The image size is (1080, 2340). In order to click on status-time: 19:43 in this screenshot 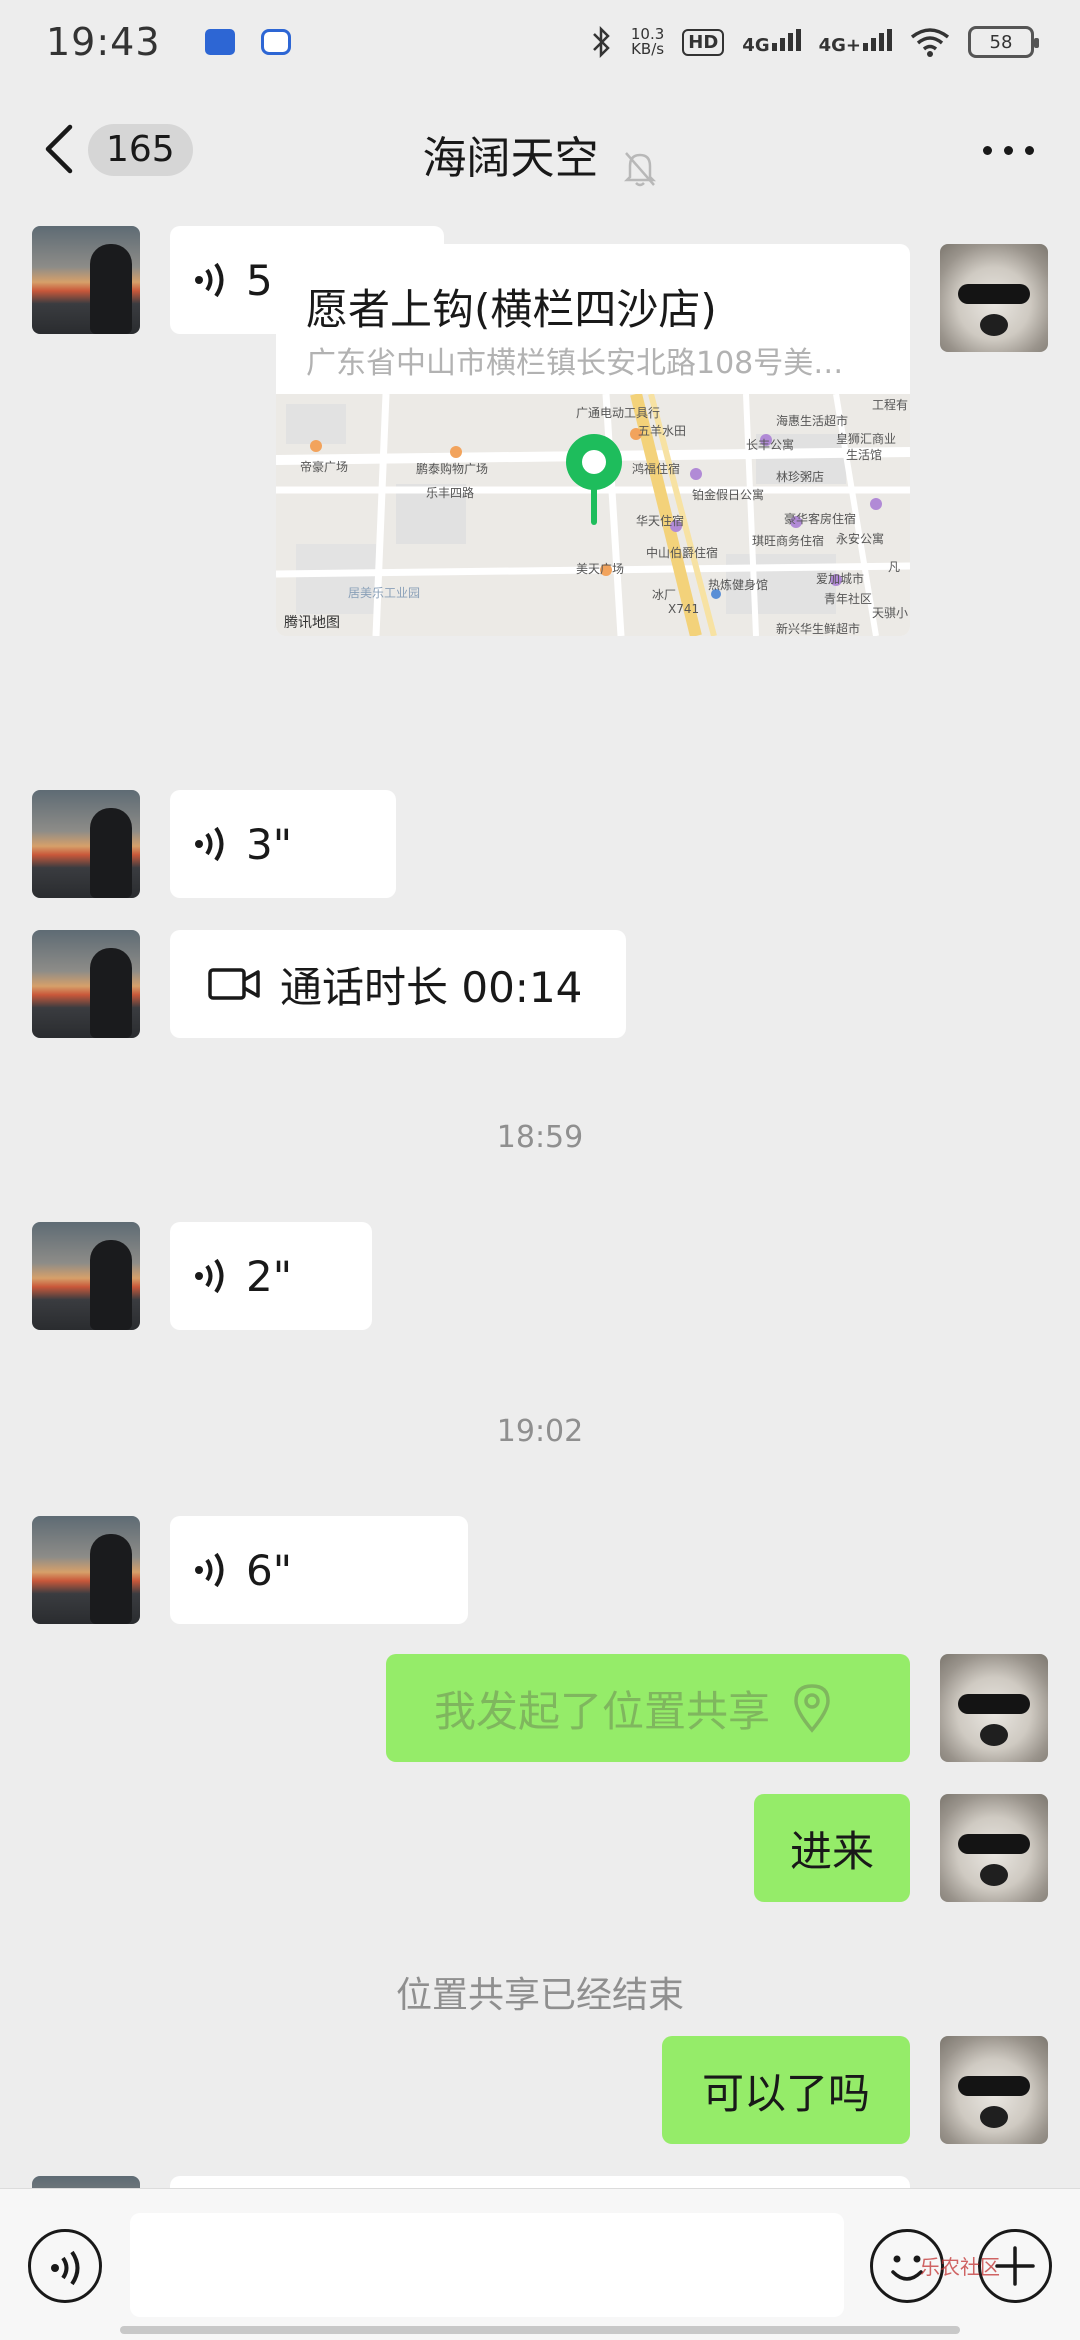, I will do `click(103, 42)`.